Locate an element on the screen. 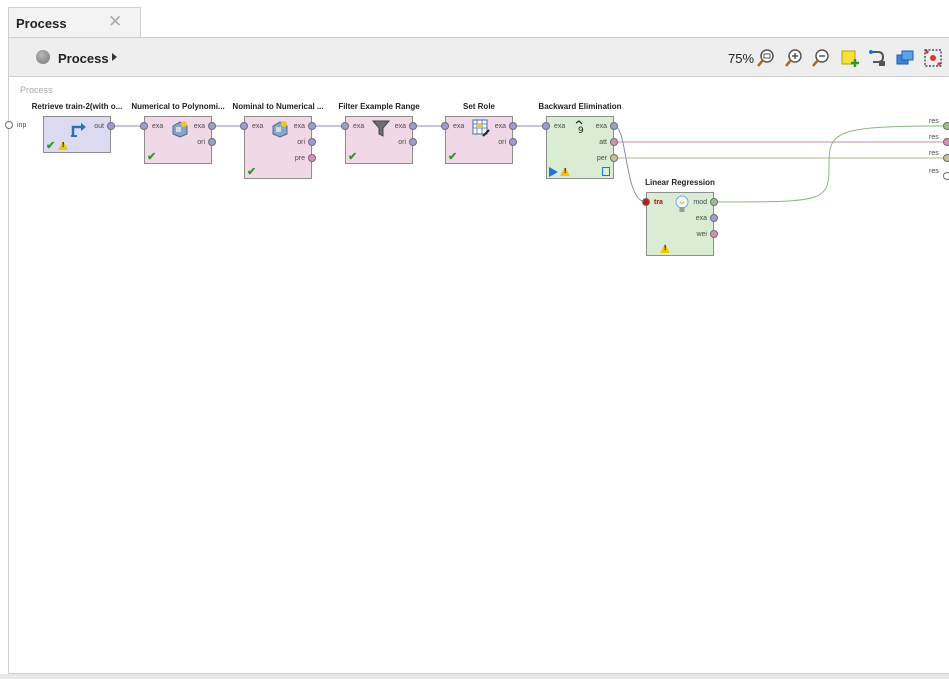 The image size is (949, 679). output-port-label: att is located at coordinates (603, 142).